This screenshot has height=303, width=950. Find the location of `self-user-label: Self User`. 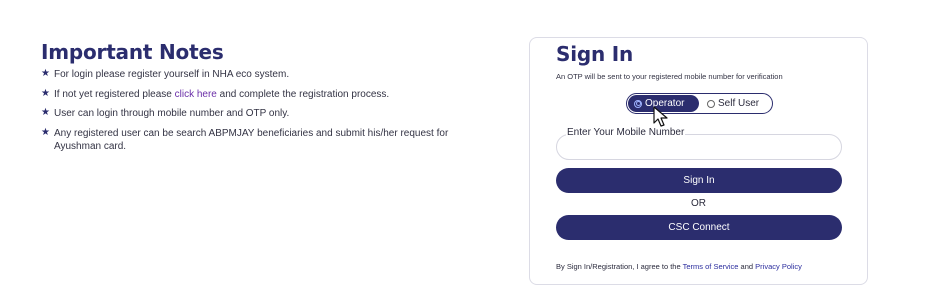

self-user-label: Self User is located at coordinates (739, 103).